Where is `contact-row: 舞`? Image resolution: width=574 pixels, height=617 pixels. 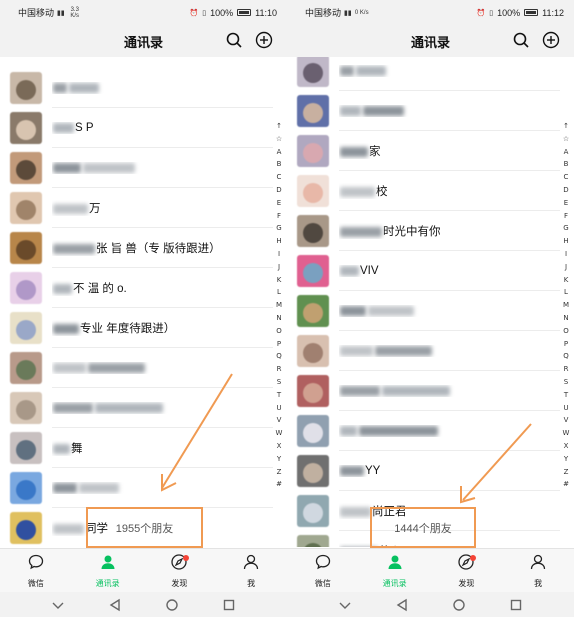
contact-row: 舞 is located at coordinates (136, 448).